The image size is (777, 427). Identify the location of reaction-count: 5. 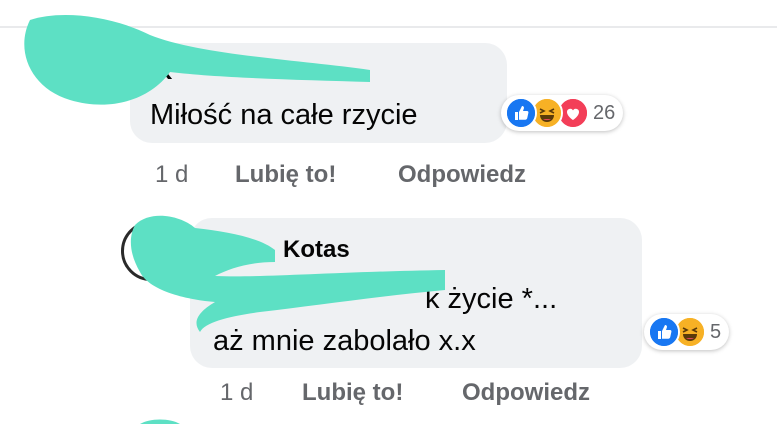
(716, 331).